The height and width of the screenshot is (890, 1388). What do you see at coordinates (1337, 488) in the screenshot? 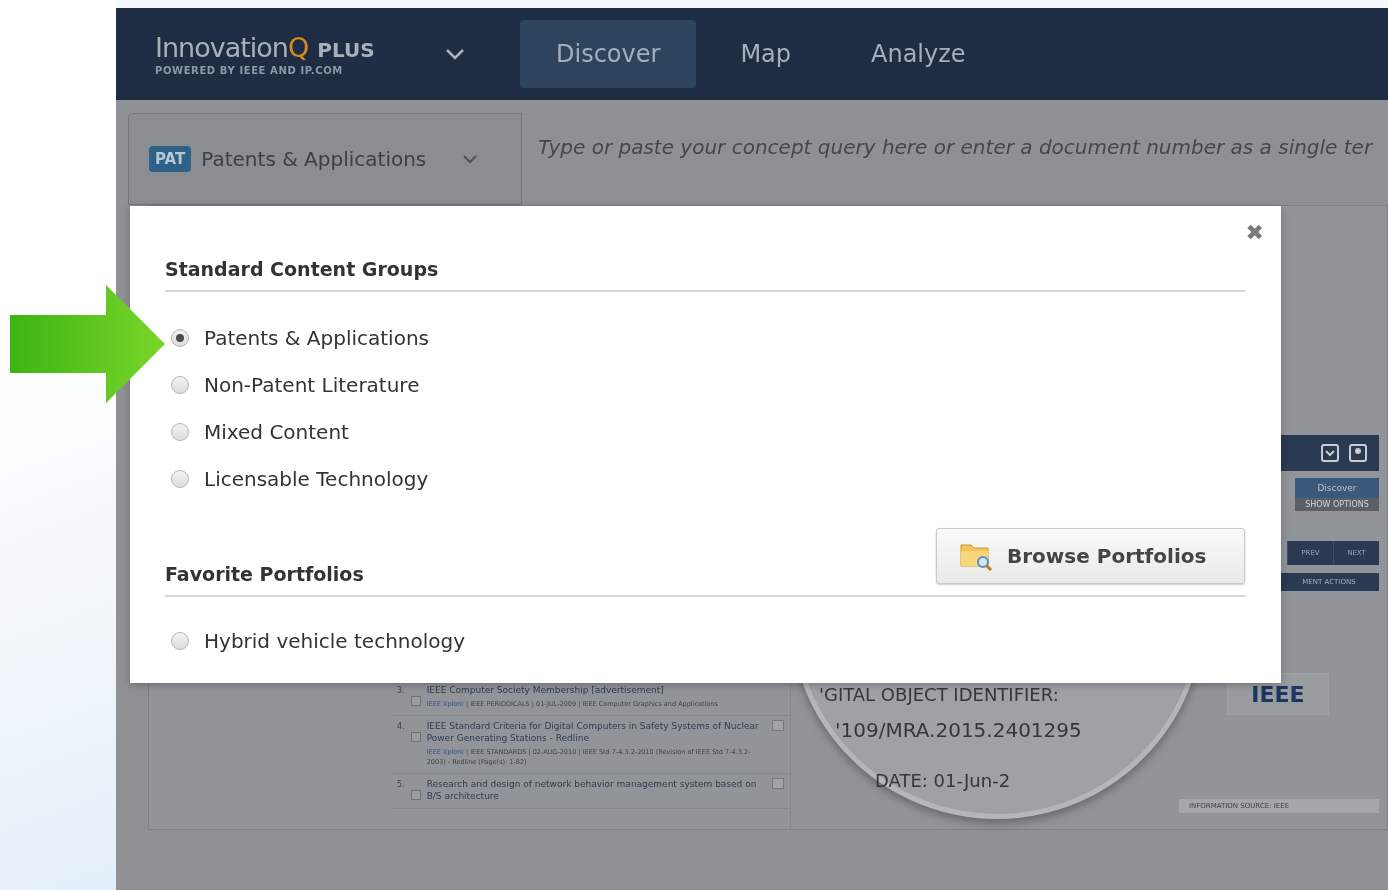
I see `discover-button: Discover` at bounding box center [1337, 488].